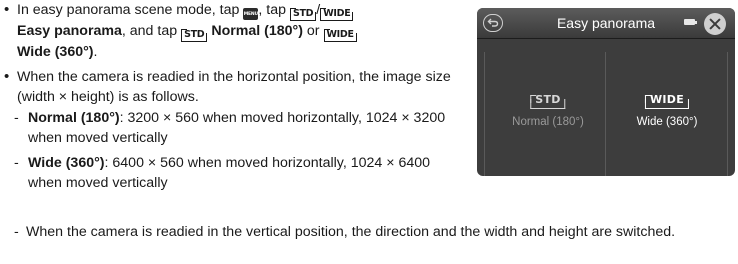 This screenshot has width=738, height=264. What do you see at coordinates (55, 52) in the screenshot?
I see `wide-option-name: Wide (360°)` at bounding box center [55, 52].